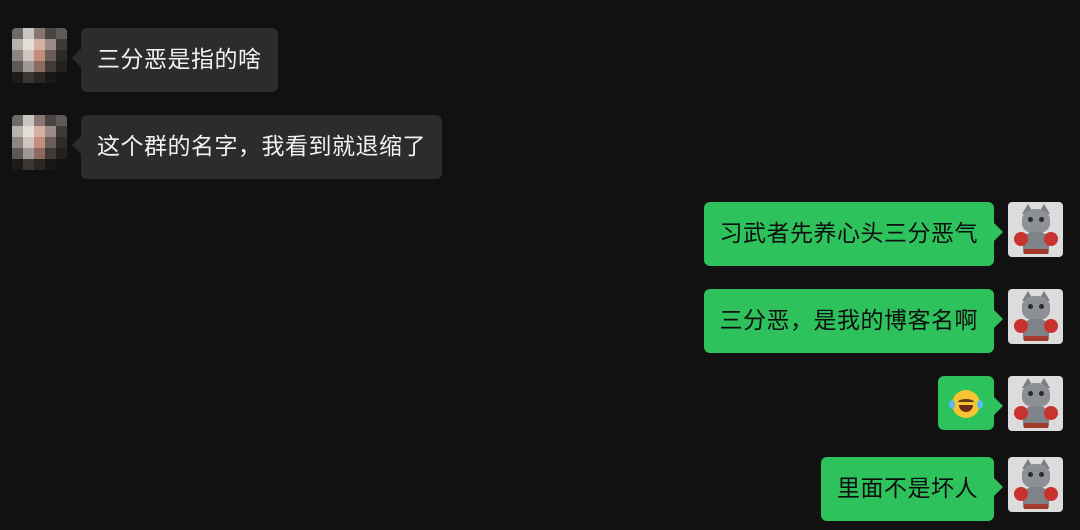 This screenshot has width=1080, height=530. I want to click on rolling-on-floor-laughing-emoji-icon, so click(966, 403).